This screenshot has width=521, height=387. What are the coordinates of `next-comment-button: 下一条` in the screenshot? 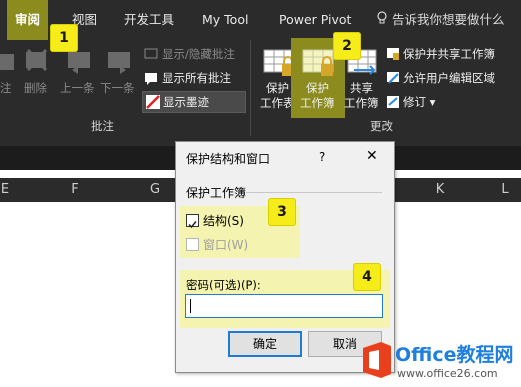 It's located at (117, 88).